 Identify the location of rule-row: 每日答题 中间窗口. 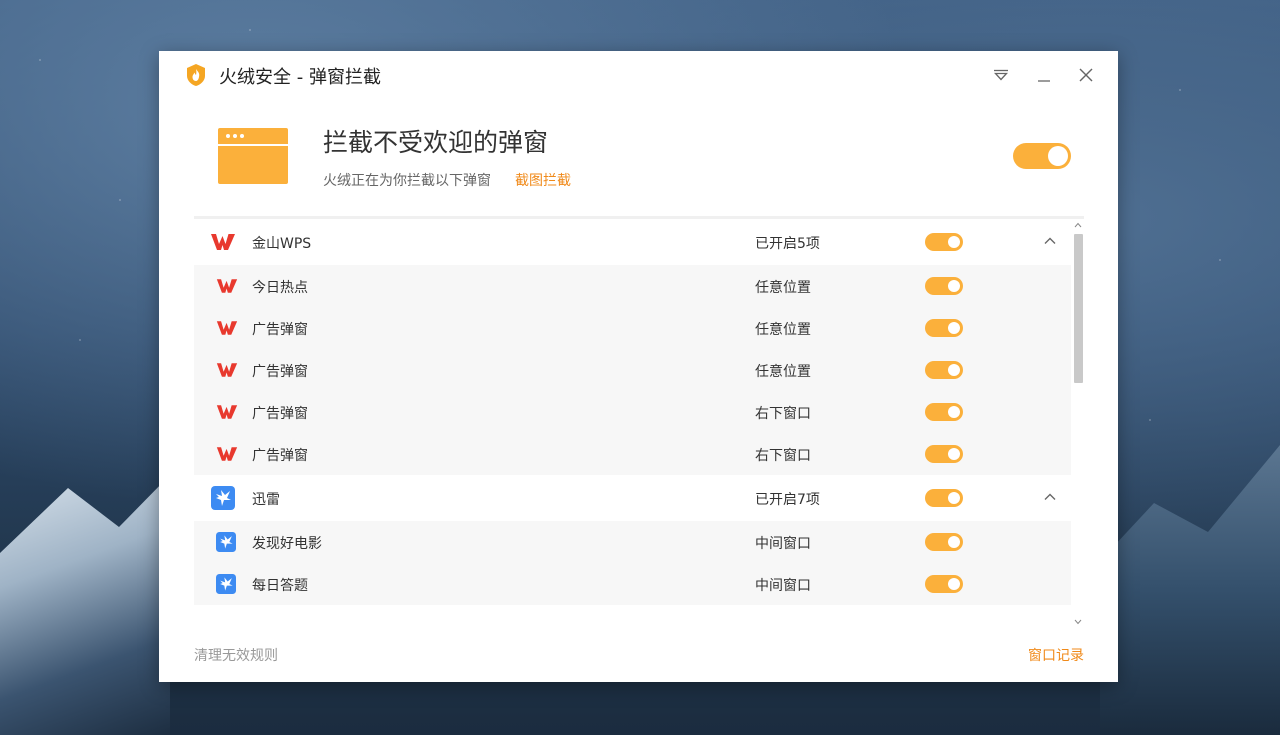
(632, 584).